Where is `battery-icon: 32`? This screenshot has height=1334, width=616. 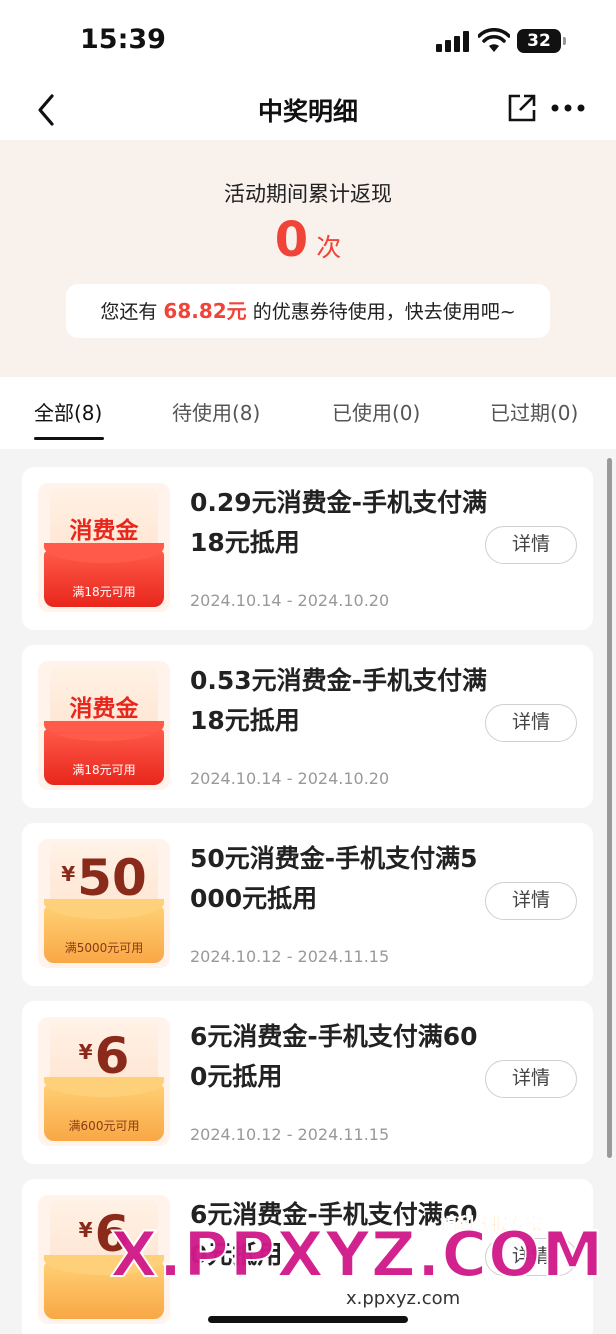 battery-icon: 32 is located at coordinates (541, 41).